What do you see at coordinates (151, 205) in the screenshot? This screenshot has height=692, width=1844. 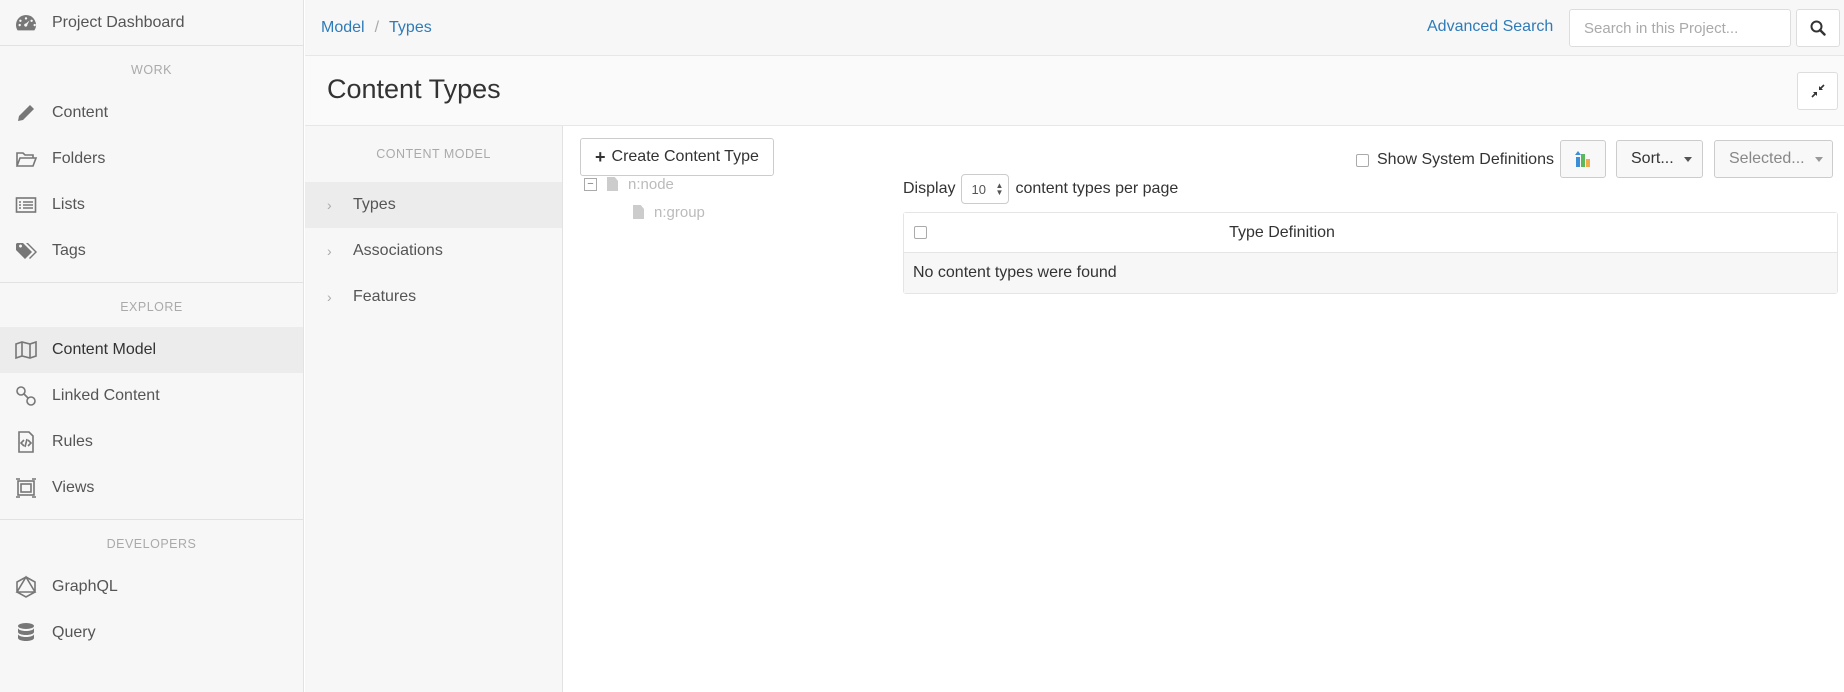 I see `sidebar-item-lists: Lists` at bounding box center [151, 205].